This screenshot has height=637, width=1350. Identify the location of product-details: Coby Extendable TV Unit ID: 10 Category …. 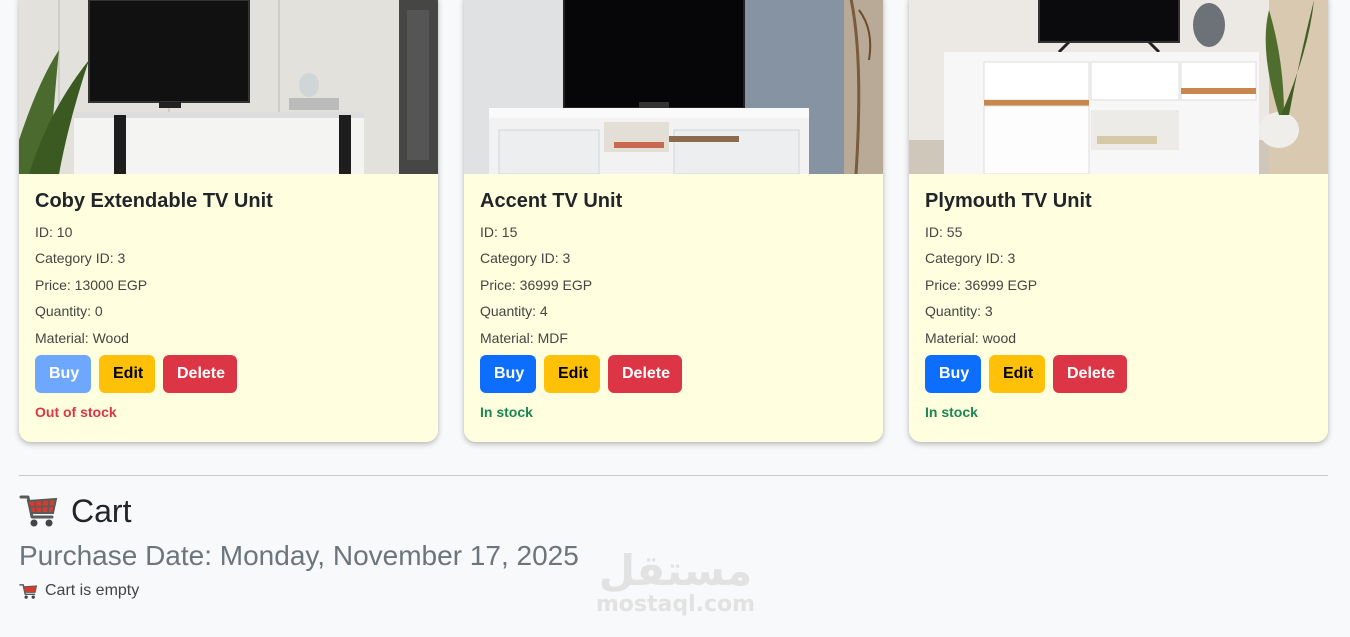
(228, 304).